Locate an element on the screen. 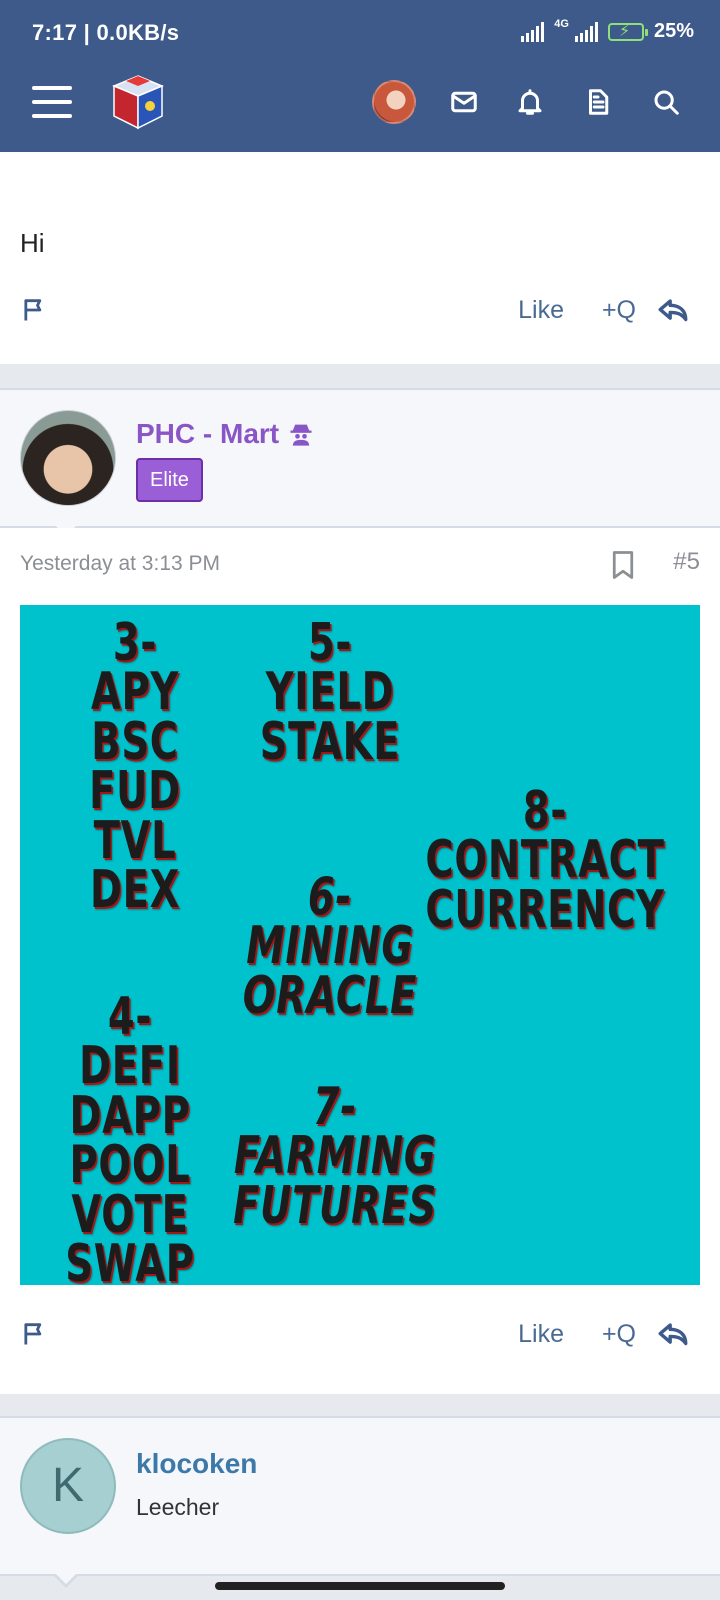  battery-percent: 25% is located at coordinates (673, 31).